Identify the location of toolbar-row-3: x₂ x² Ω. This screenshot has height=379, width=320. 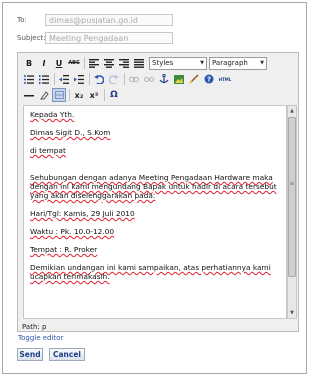
(70, 95).